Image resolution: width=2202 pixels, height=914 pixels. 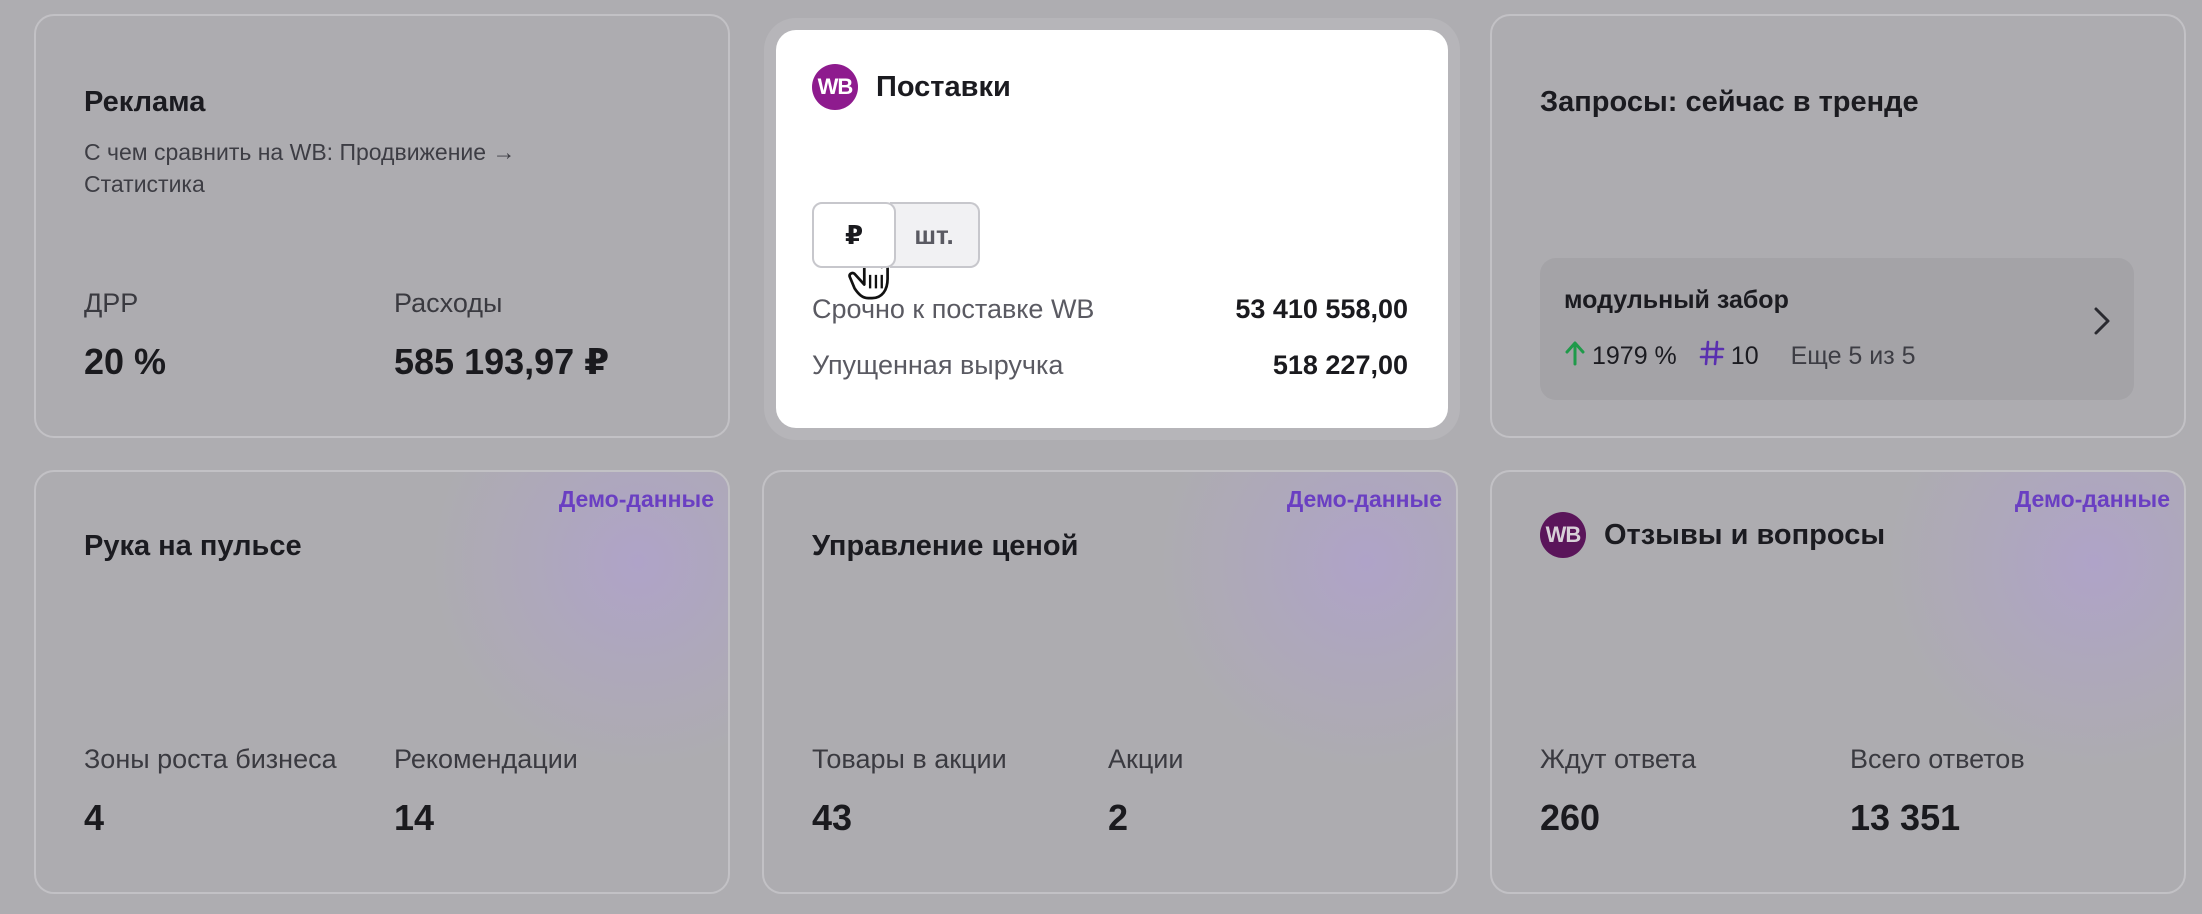 What do you see at coordinates (502, 361) in the screenshot?
I see `metric-value: 585 193,97 ₽` at bounding box center [502, 361].